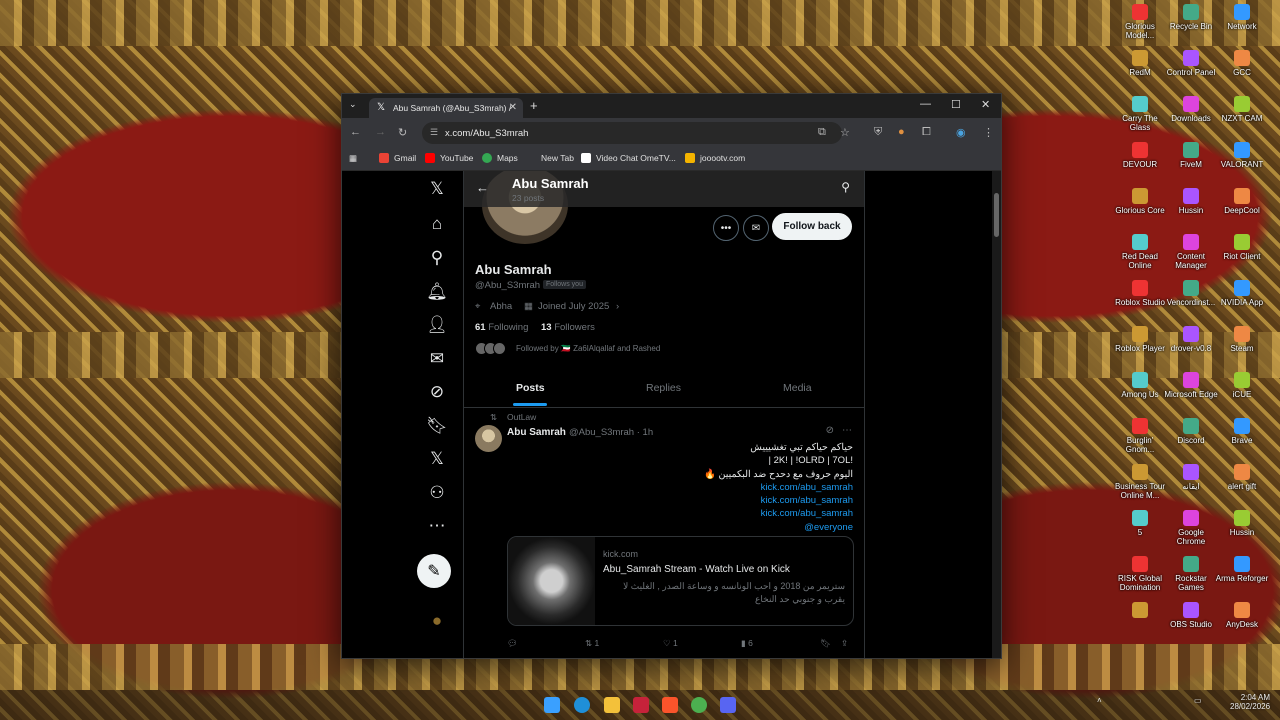 The height and width of the screenshot is (720, 1280). Describe the element at coordinates (355, 132) in the screenshot. I see `back-button: ←` at that location.